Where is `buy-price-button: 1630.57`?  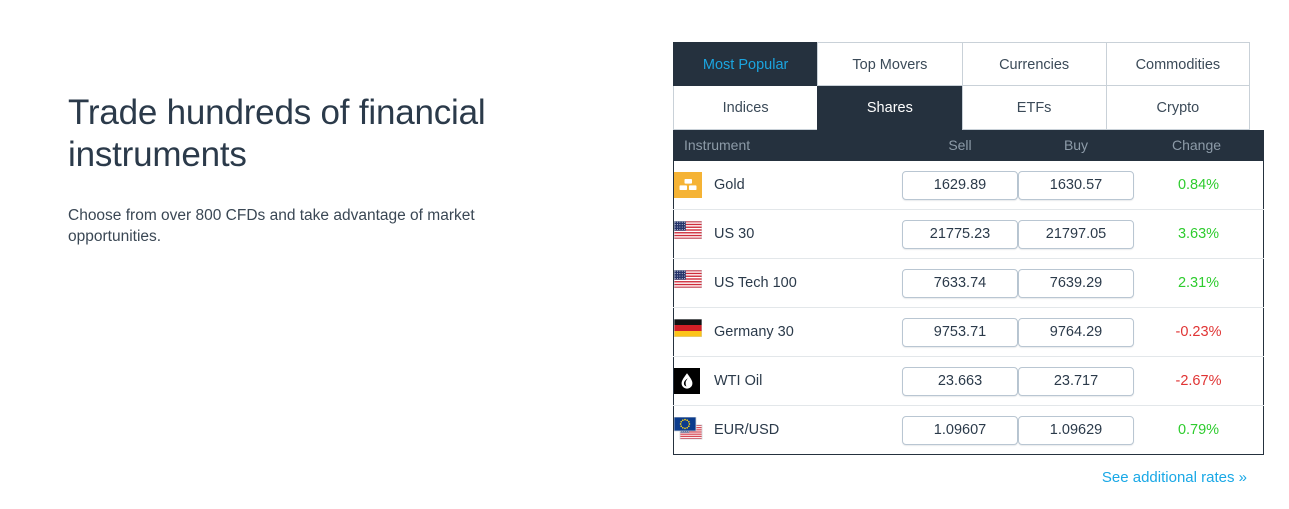
buy-price-button: 1630.57 is located at coordinates (1076, 185).